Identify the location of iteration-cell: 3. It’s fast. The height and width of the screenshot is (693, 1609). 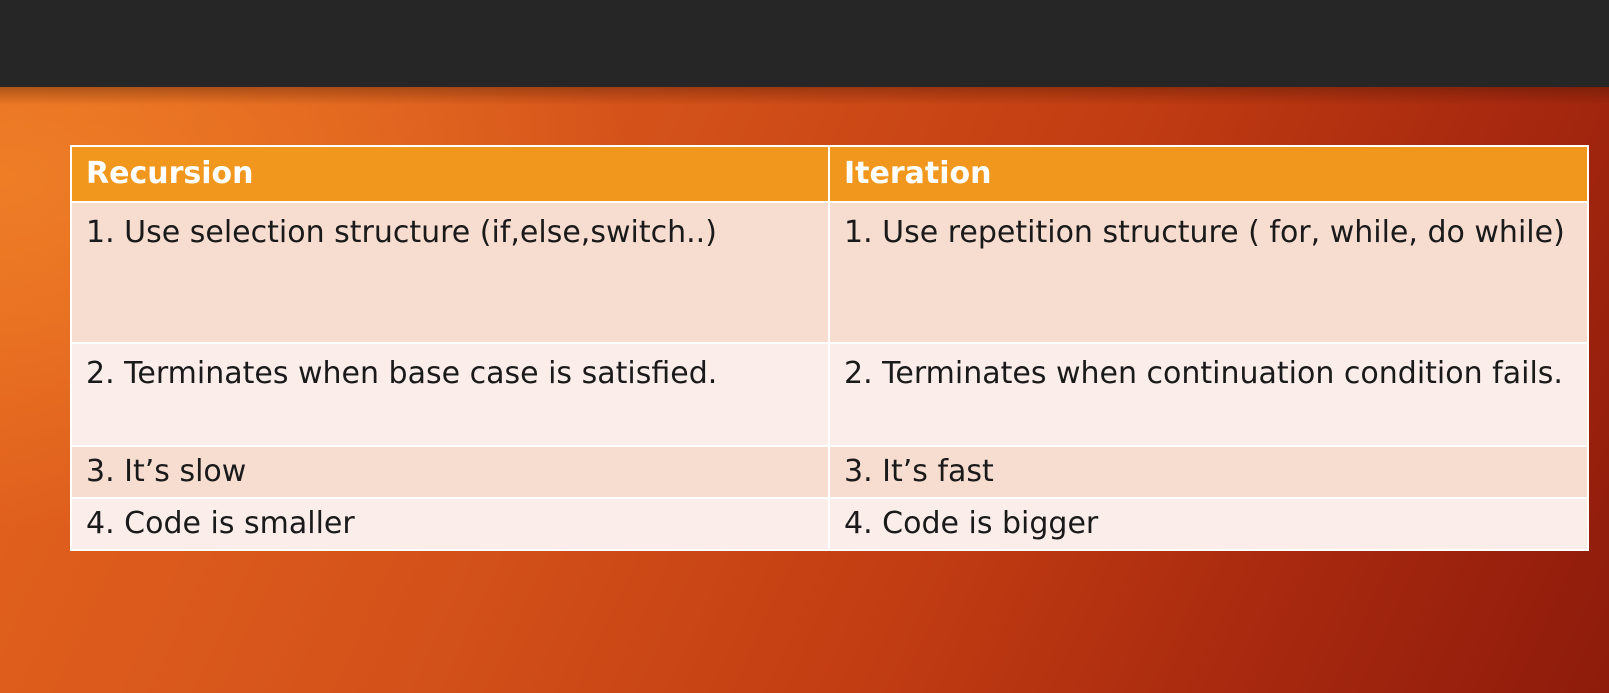
(1208, 472).